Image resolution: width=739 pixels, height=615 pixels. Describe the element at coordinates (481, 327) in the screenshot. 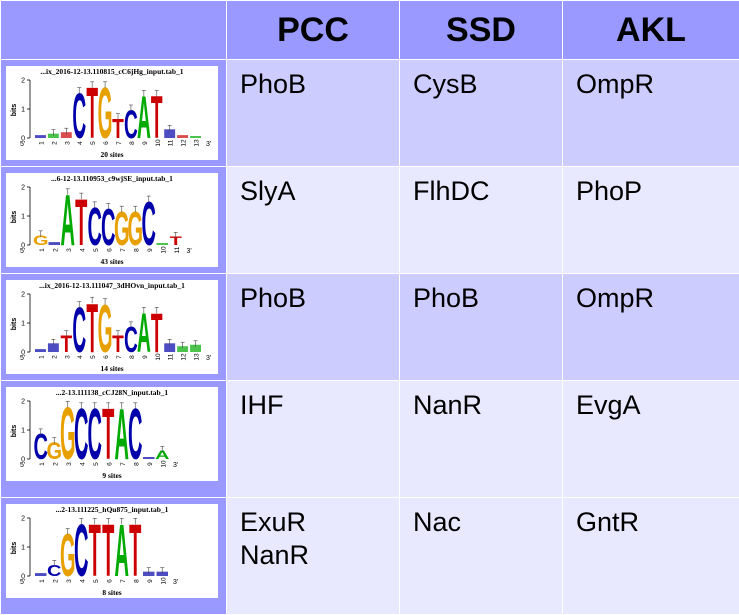

I see `ssd-cell: PhoB` at that location.